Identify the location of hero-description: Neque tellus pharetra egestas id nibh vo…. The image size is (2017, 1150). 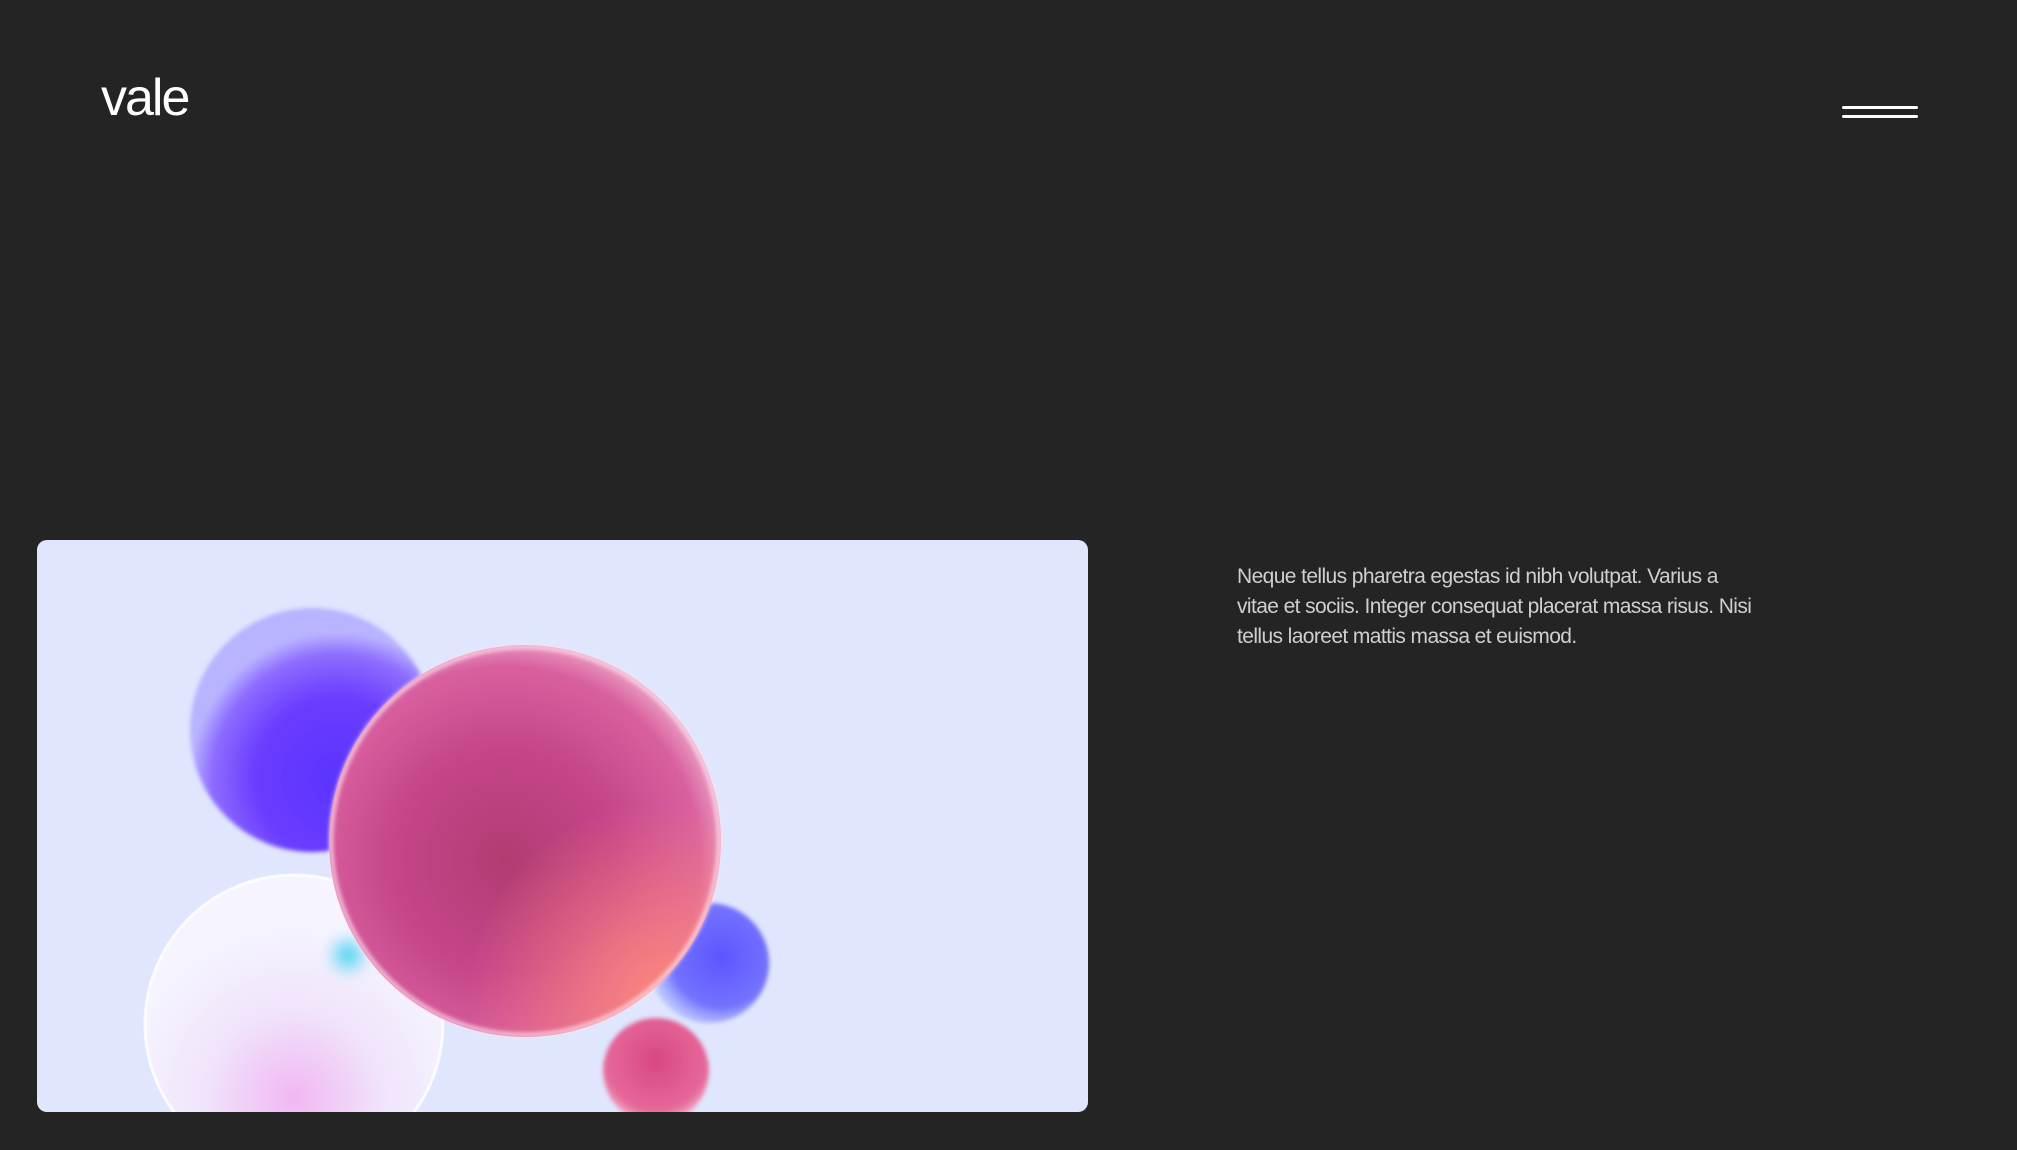
(1494, 606).